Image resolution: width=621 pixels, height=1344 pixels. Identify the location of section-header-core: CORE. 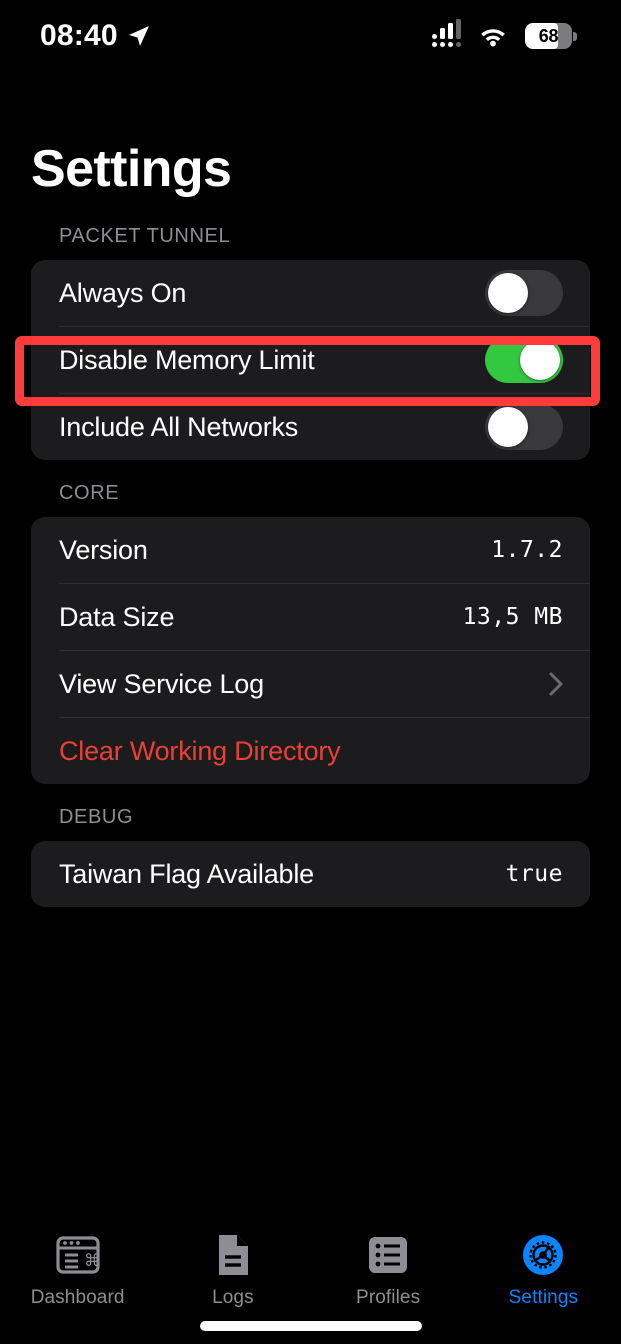
(89, 493).